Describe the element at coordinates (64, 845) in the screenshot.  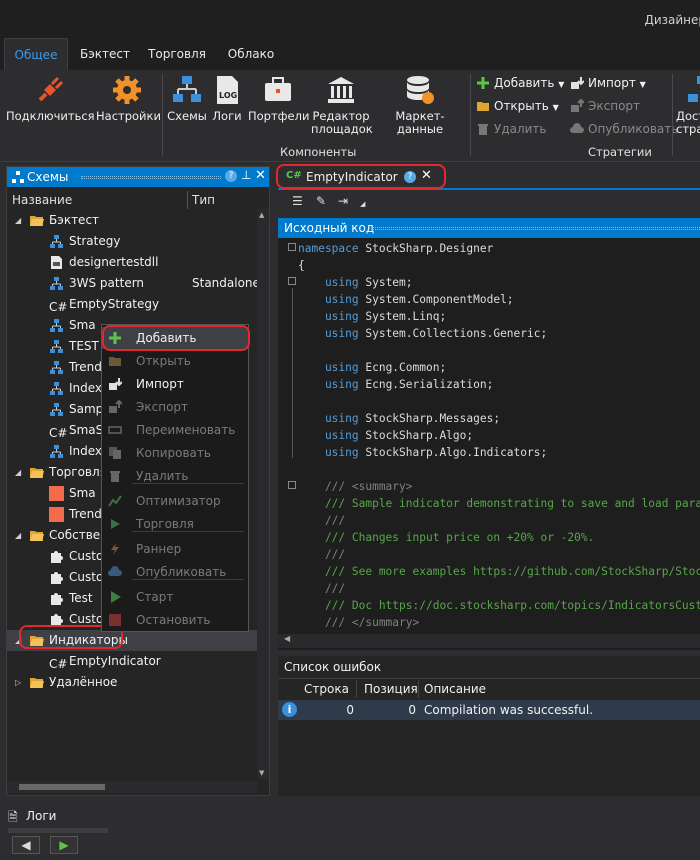
I see `forward-button: ▶` at that location.